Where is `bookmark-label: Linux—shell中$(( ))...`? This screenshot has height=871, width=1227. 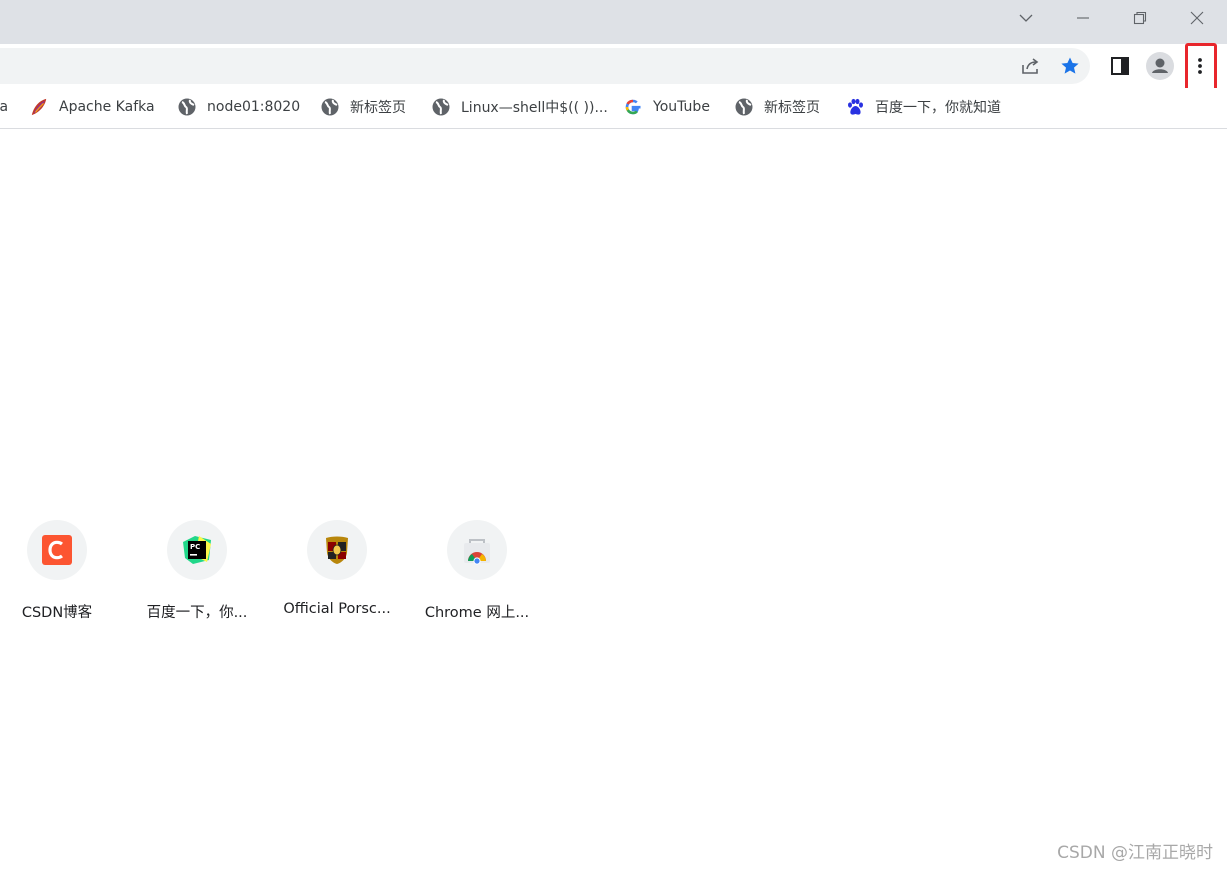
bookmark-label: Linux—shell中$(( ))... is located at coordinates (534, 108).